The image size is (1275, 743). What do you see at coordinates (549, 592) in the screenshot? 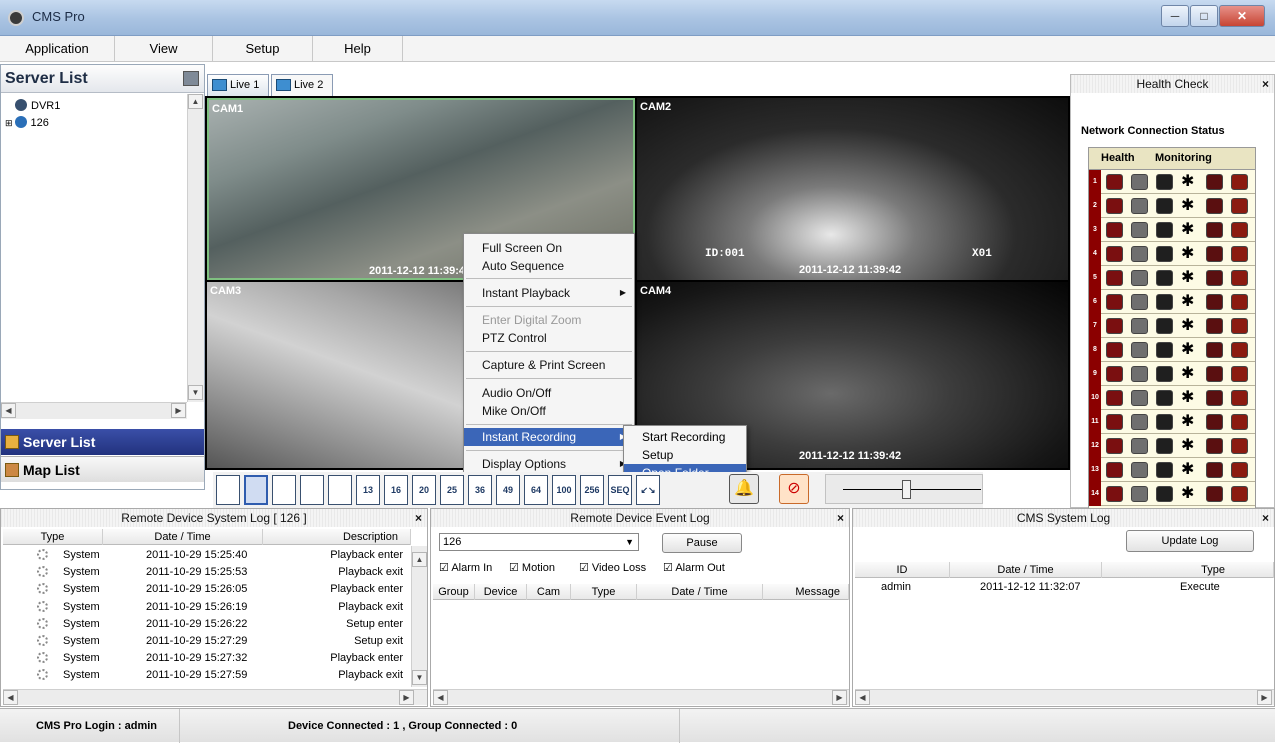
I see `col-cam: Cam` at bounding box center [549, 592].